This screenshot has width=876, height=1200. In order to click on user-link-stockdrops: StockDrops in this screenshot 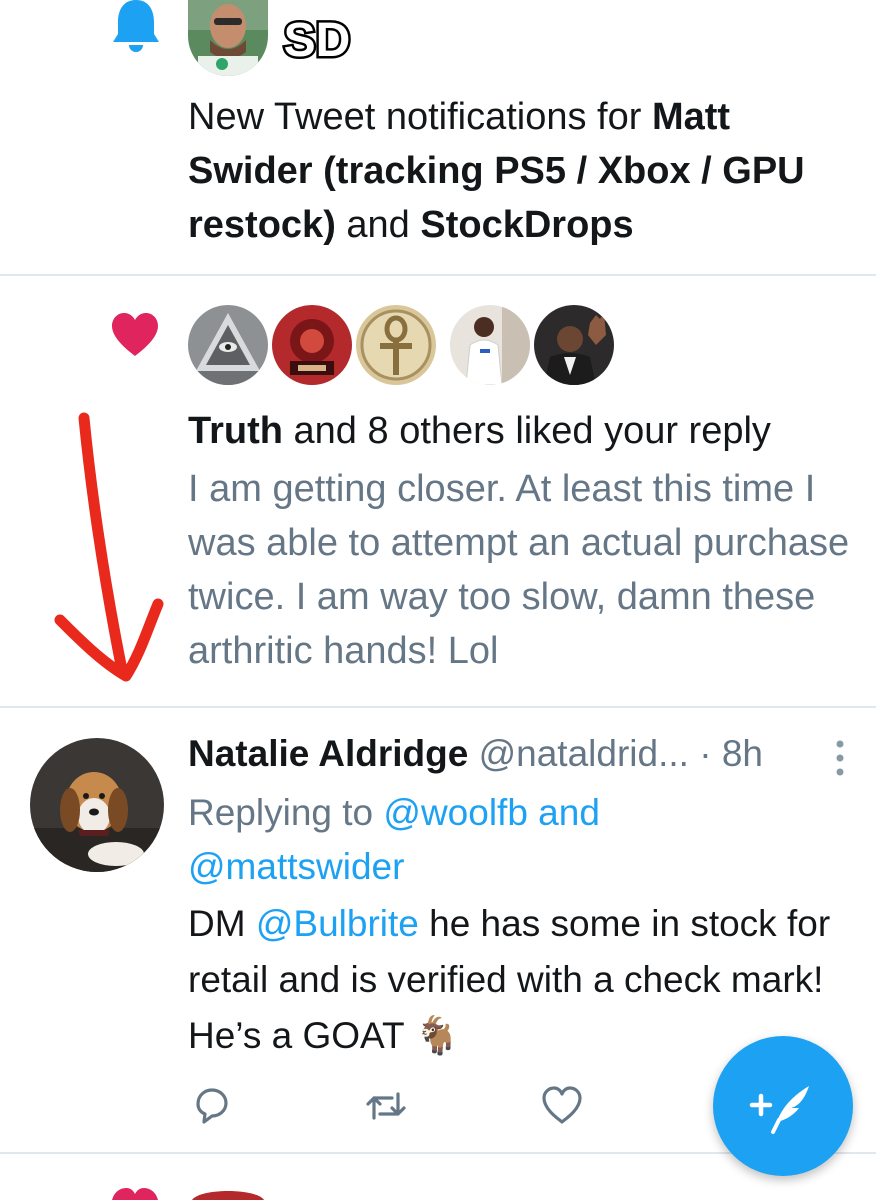, I will do `click(526, 225)`.